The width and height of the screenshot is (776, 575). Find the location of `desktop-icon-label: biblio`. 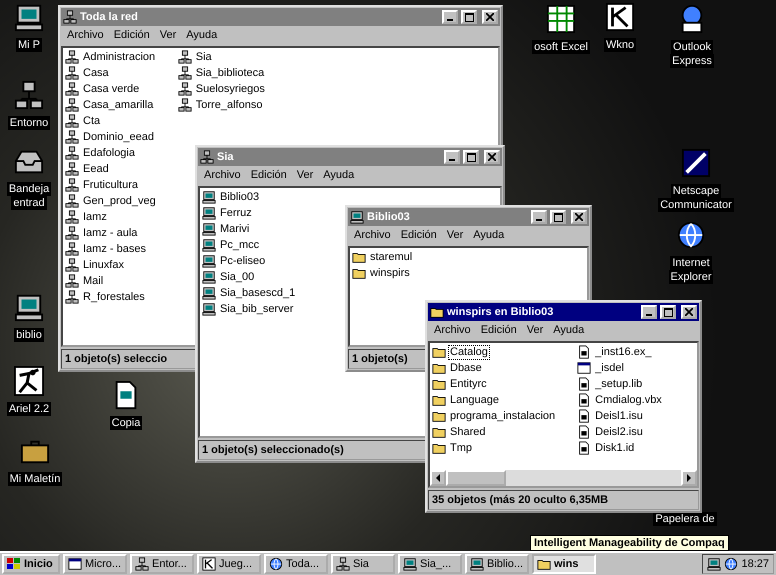

desktop-icon-label: biblio is located at coordinates (29, 335).